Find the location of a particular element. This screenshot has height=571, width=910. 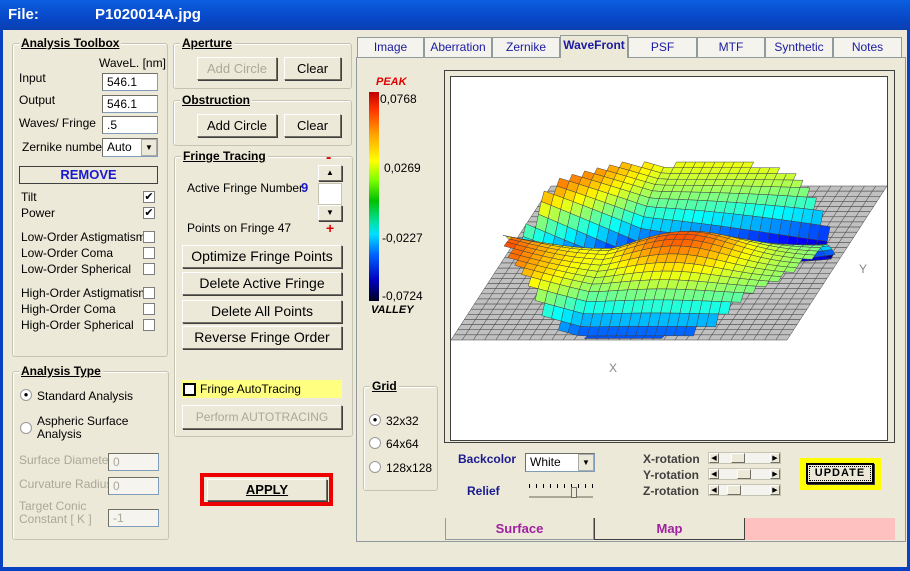

standard-analysis-radio: ● is located at coordinates (26, 395).